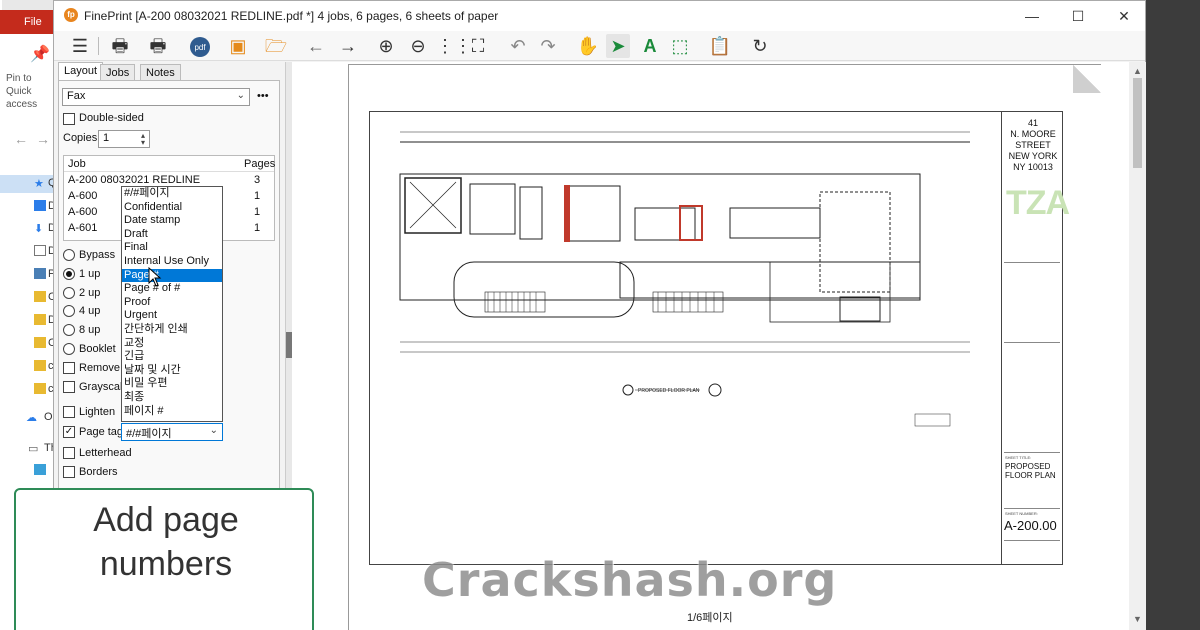  Describe the element at coordinates (172, 289) in the screenshot. I see `dropdown-option: Page # of #` at that location.